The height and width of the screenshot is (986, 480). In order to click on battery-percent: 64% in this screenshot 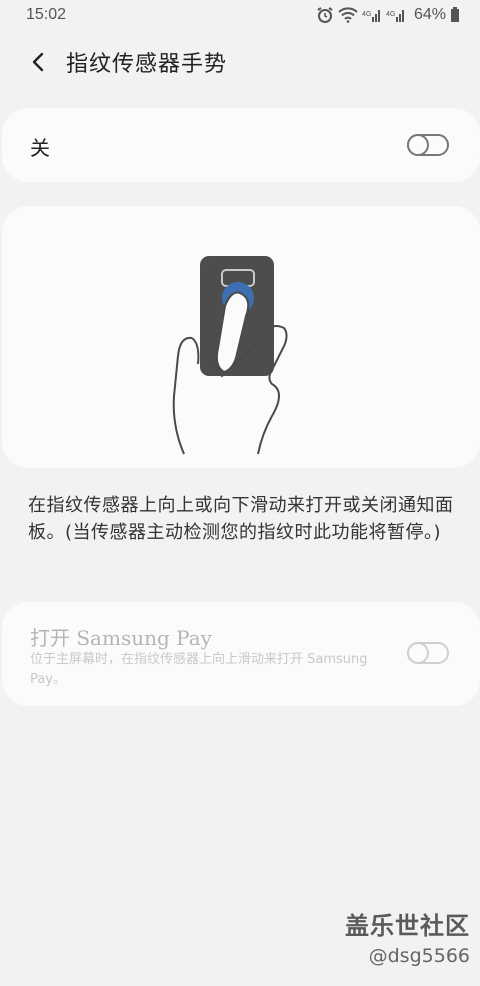, I will do `click(429, 14)`.